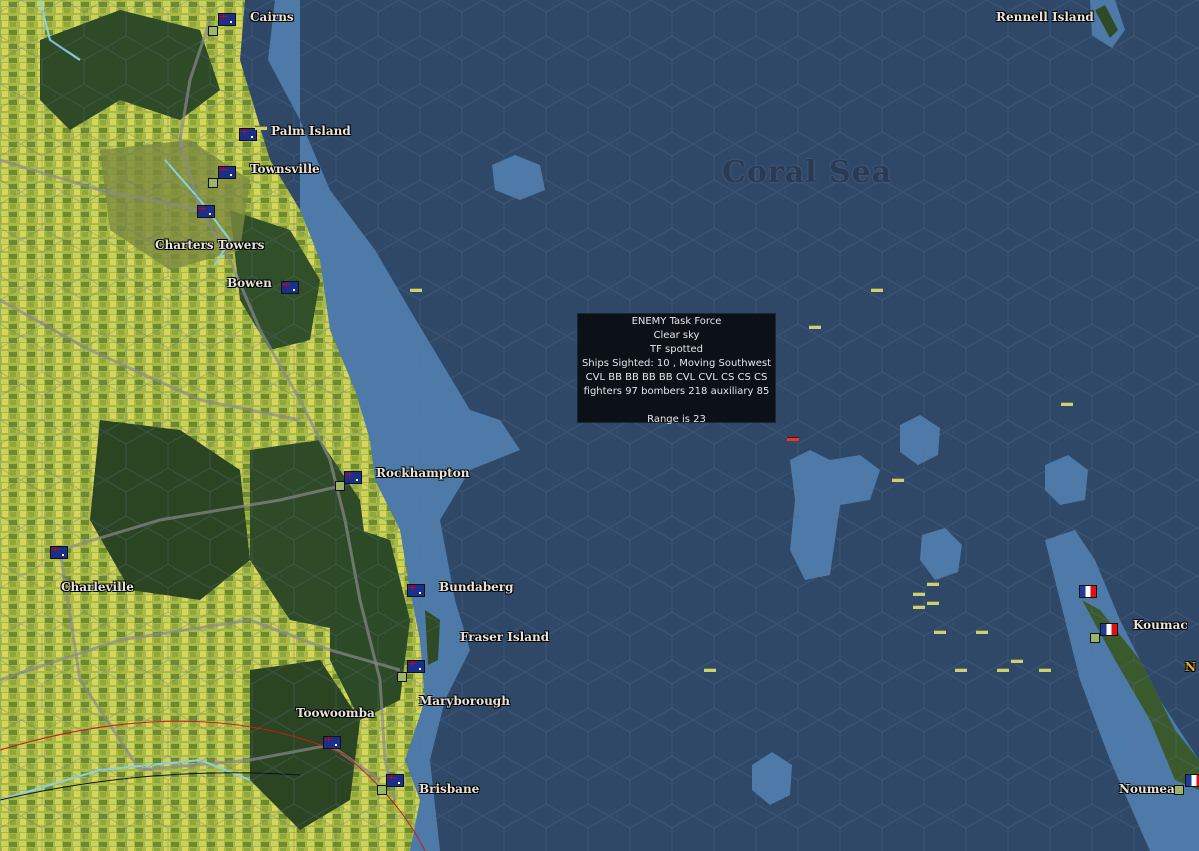  I want to click on place-townsville: Townsville, so click(285, 169).